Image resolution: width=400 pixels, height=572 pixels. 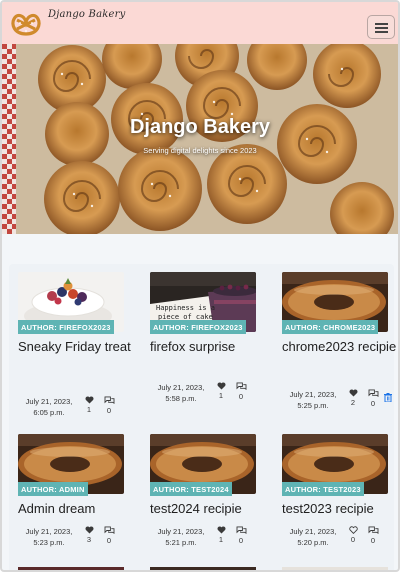 What do you see at coordinates (207, 398) in the screenshot?
I see `post-meta: July 21, 2023, 5:58 p.m. 1 0` at bounding box center [207, 398].